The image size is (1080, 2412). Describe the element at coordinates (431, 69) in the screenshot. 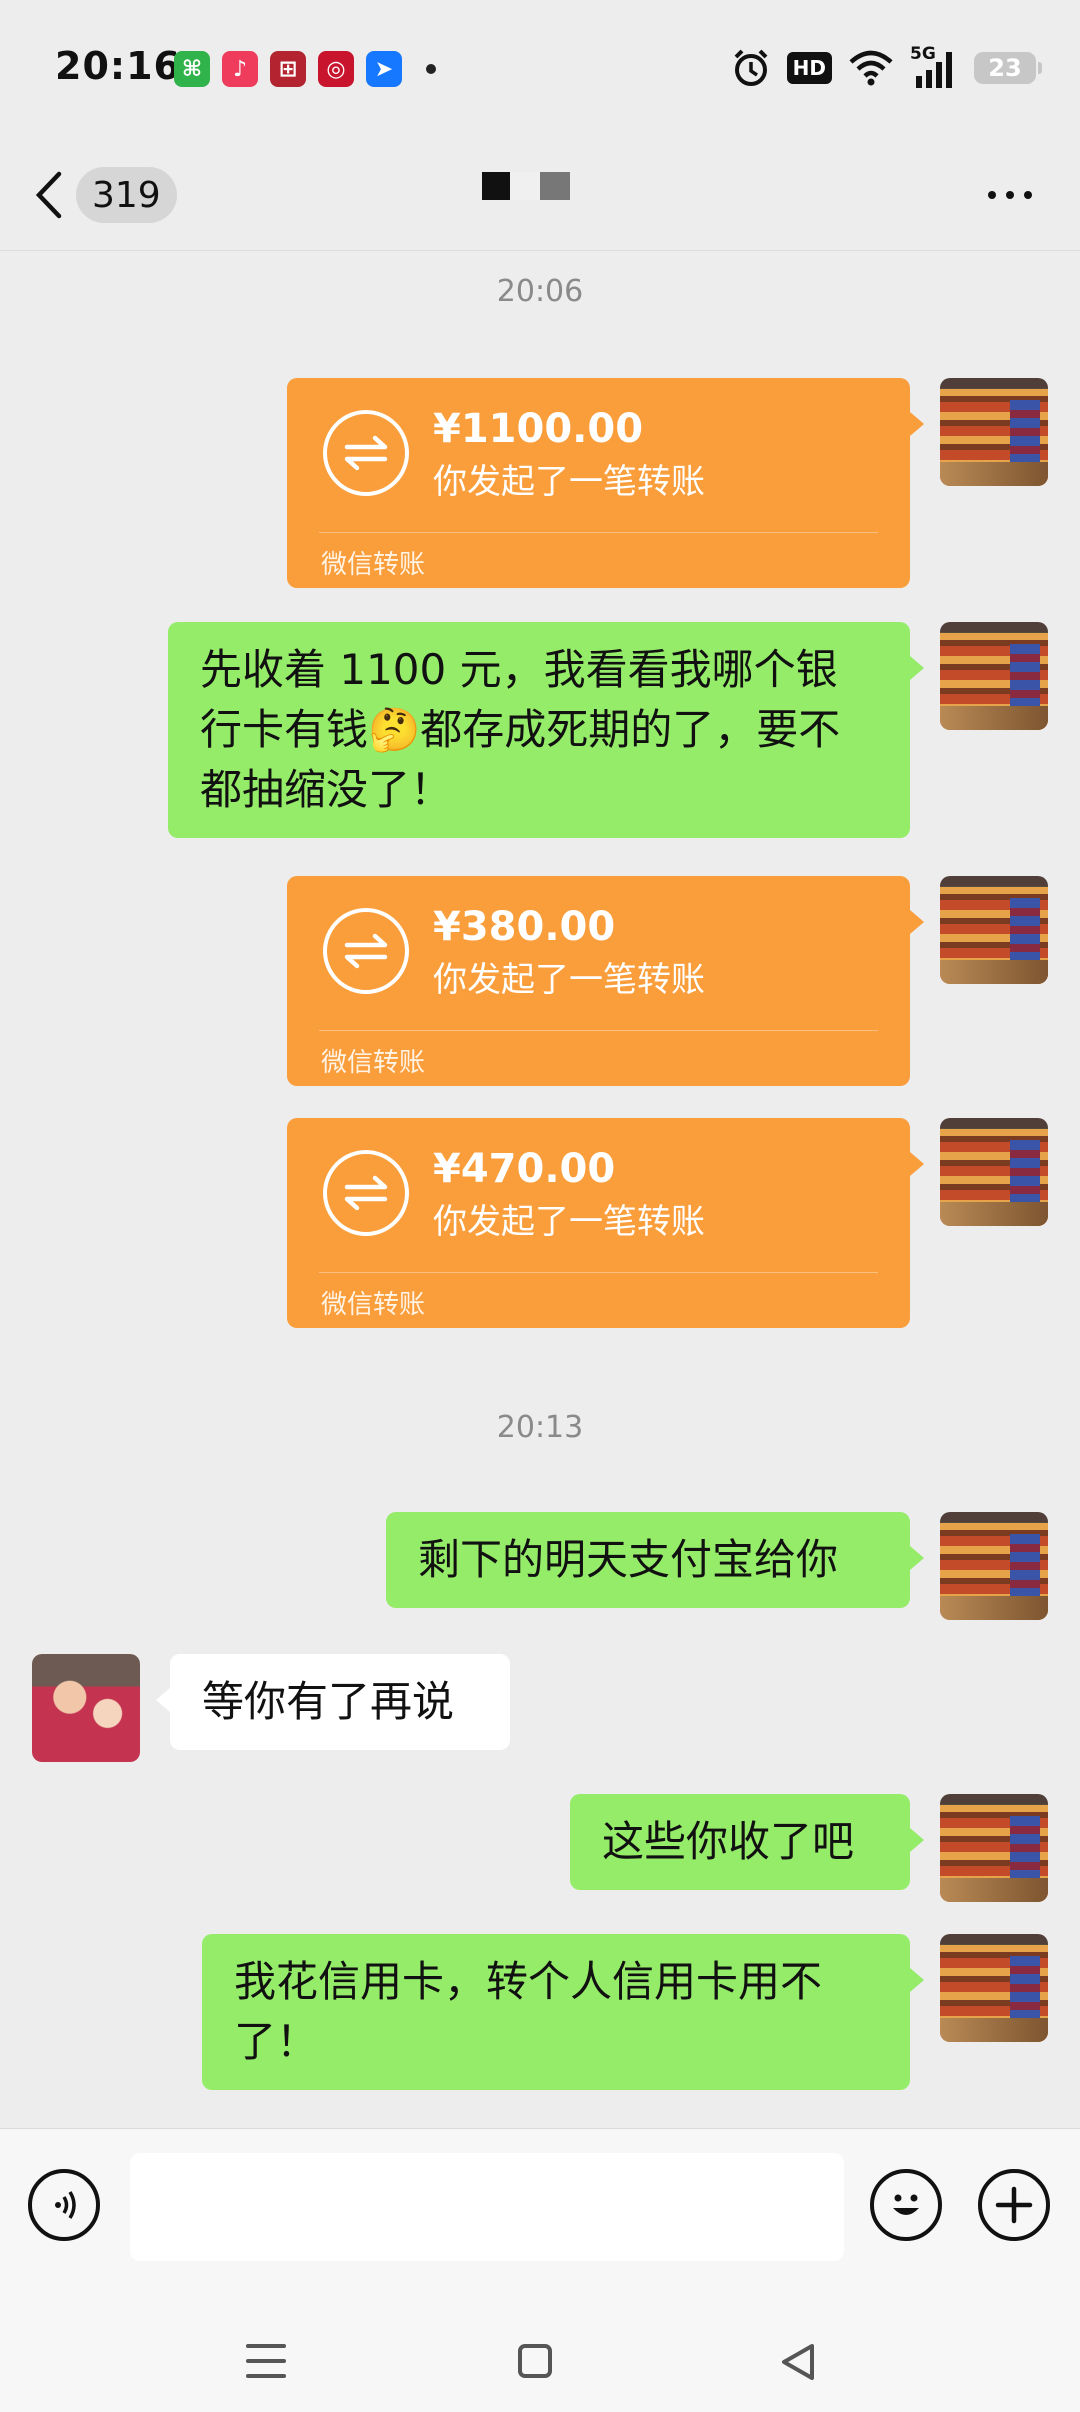

I see `more-notifications-dot` at that location.